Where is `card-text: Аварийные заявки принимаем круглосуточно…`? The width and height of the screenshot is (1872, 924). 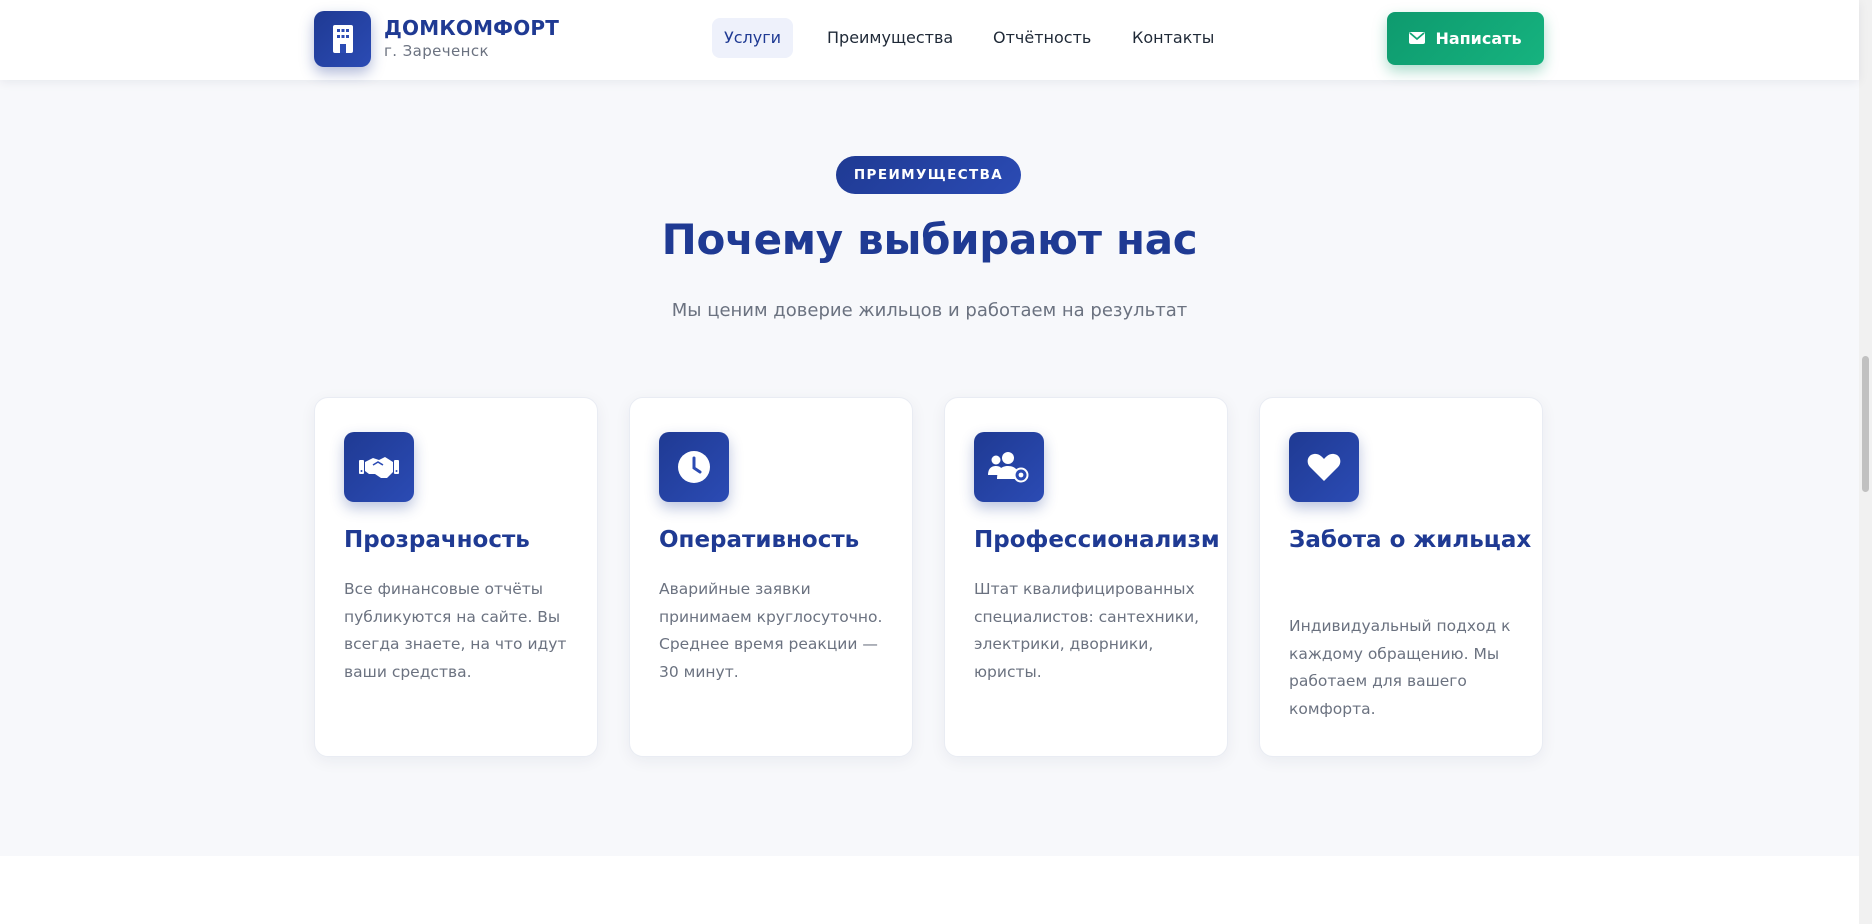 card-text: Аварийные заявки принимаем круглосуточно… is located at coordinates (771, 630).